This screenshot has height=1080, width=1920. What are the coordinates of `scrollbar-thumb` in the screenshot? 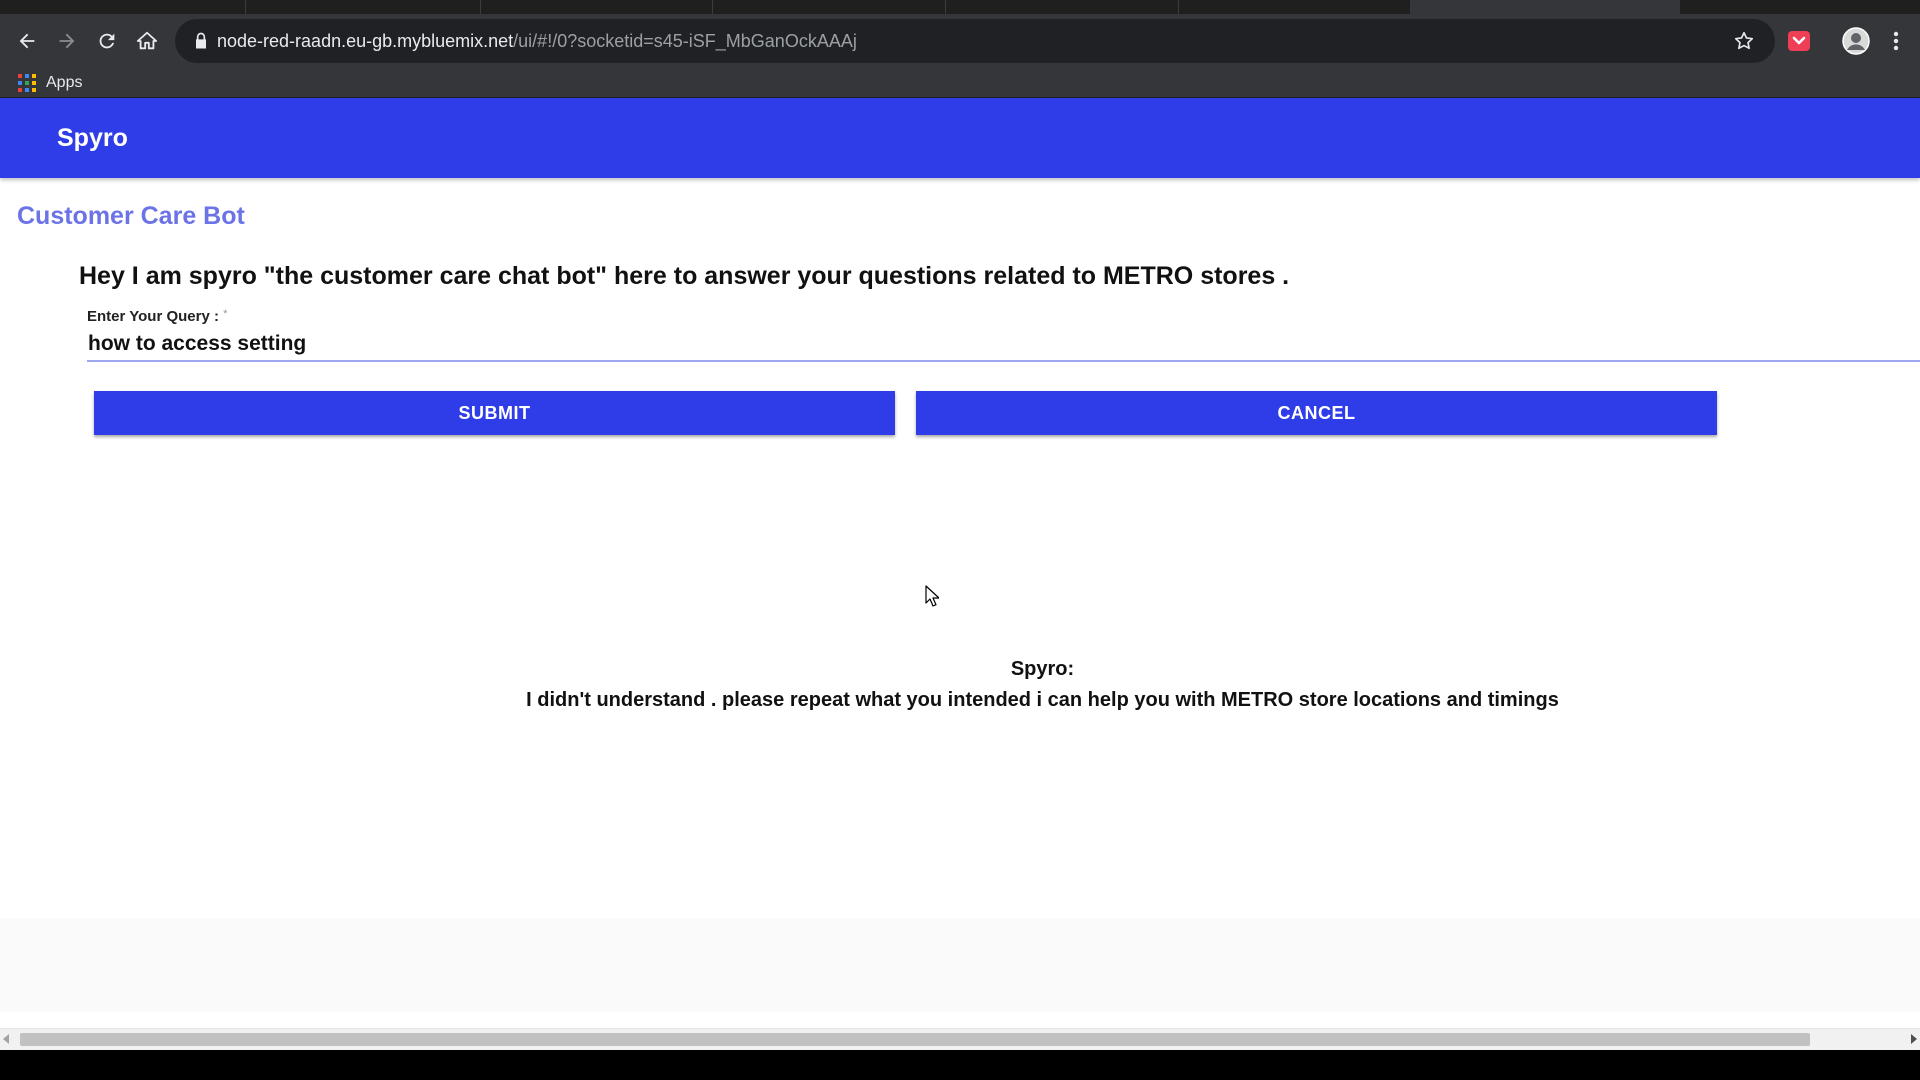 It's located at (915, 1039).